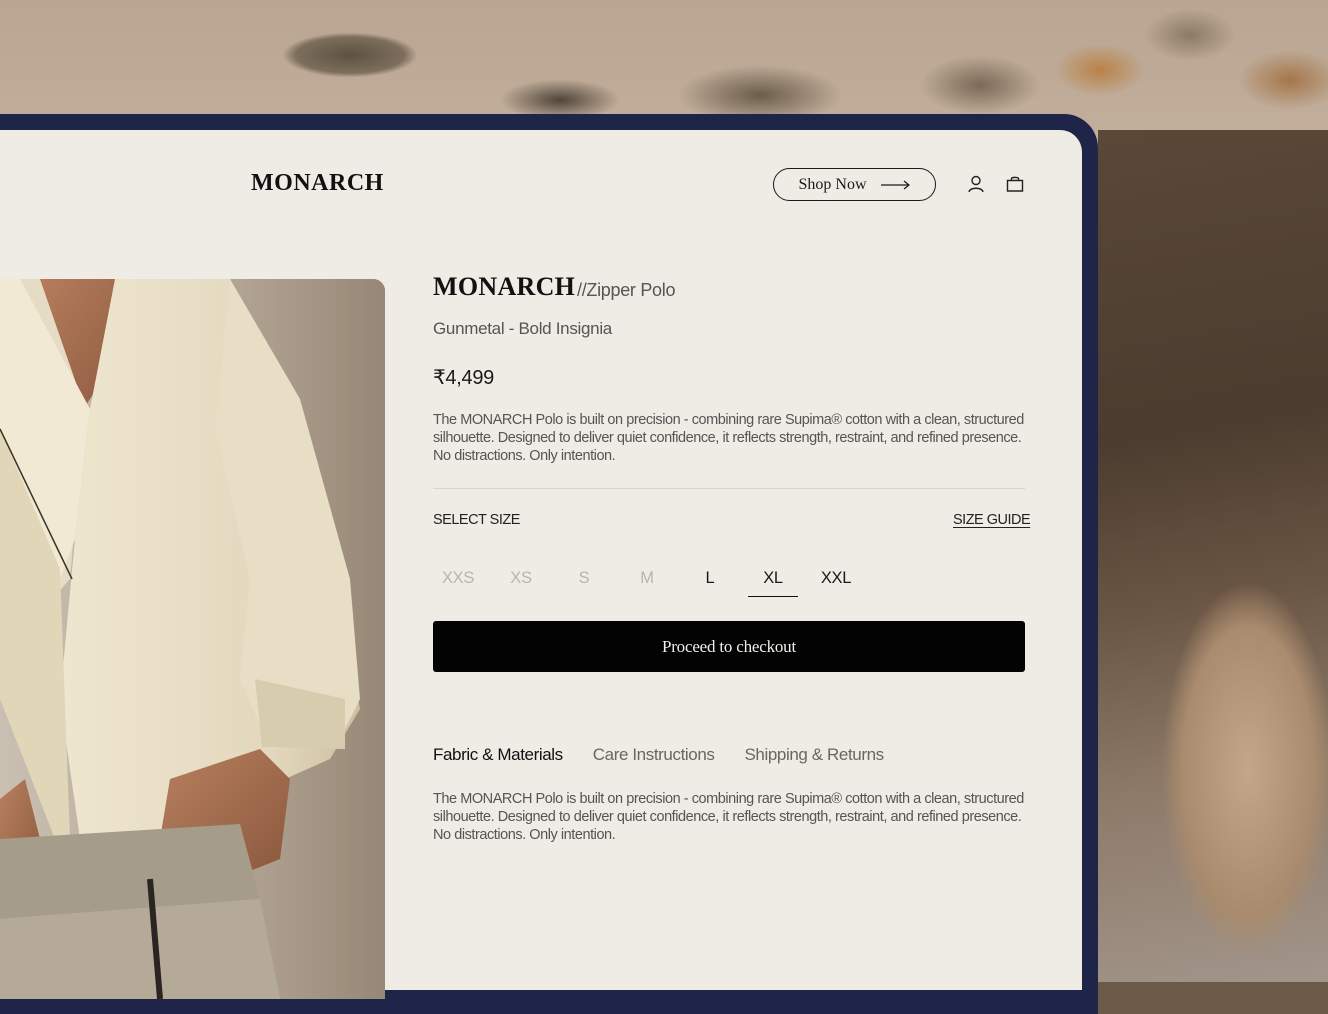 This screenshot has height=1014, width=1328. I want to click on size-option-xs: XS, so click(521, 578).